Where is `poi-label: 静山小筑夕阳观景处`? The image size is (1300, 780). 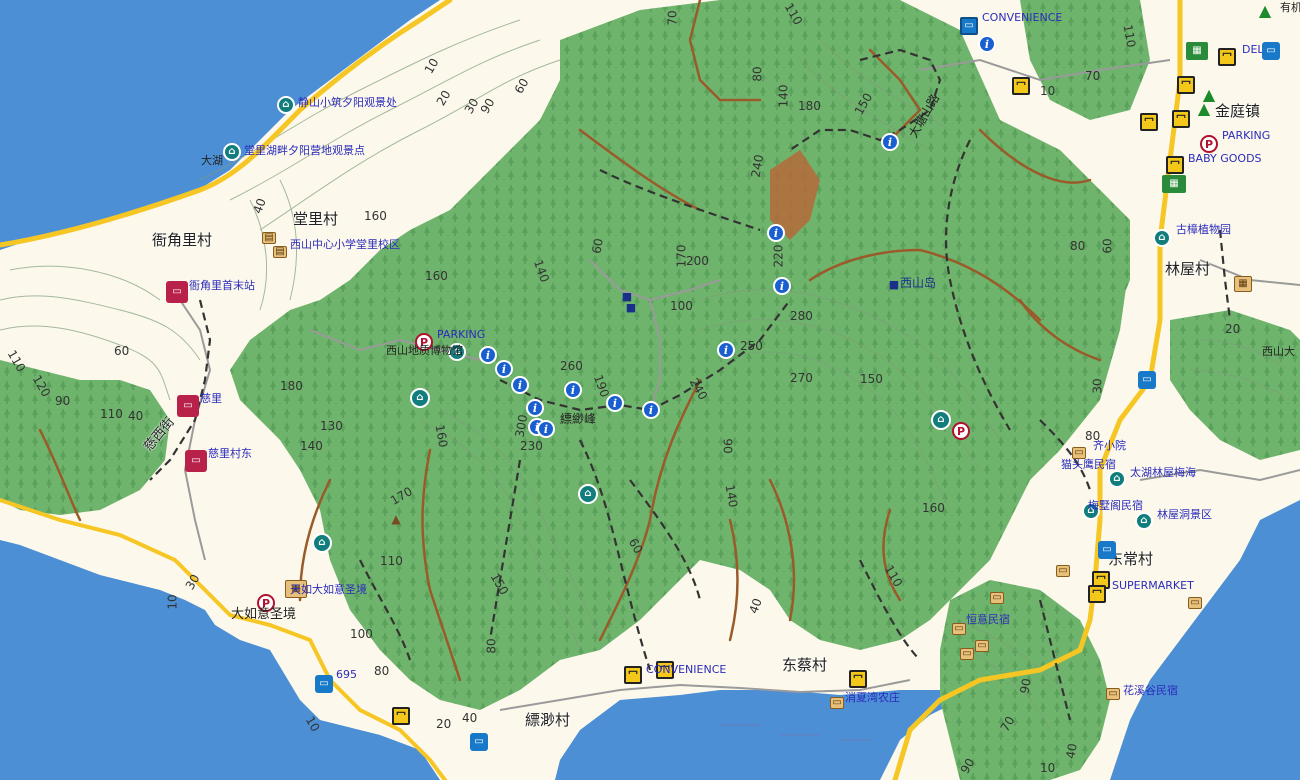
poi-label: 静山小筑夕阳观景处 is located at coordinates (347, 102).